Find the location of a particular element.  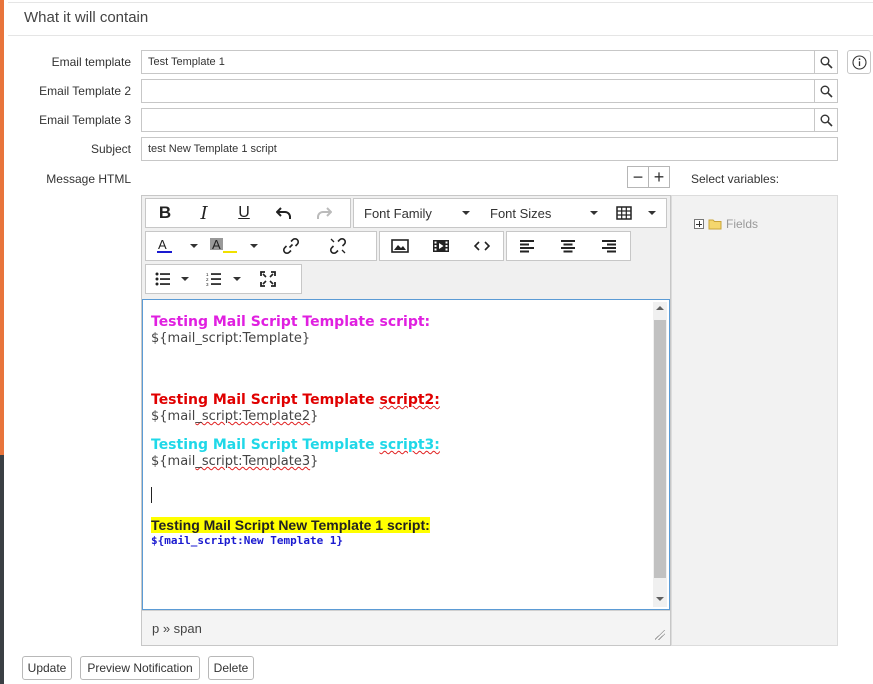

list-button-group: 123 is located at coordinates (223, 279).